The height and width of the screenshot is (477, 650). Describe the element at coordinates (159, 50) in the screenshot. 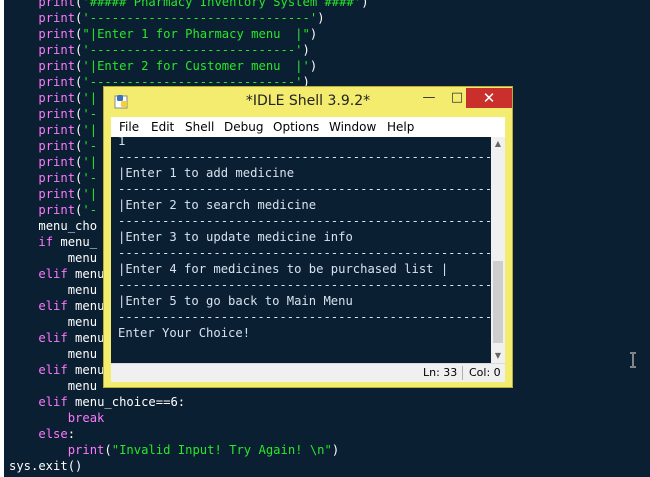

I see `code-line: print('----------------------------')` at that location.